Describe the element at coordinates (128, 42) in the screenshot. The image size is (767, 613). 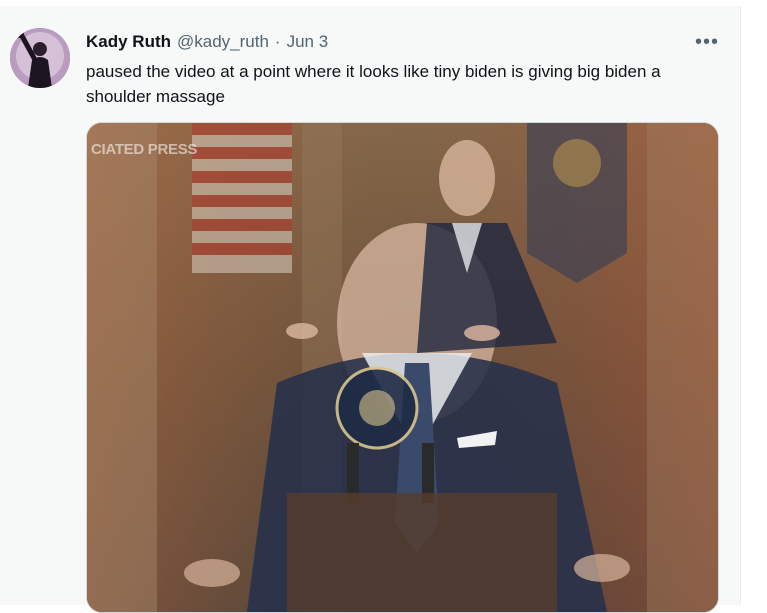
I see `display-name: Kady Ruth` at that location.